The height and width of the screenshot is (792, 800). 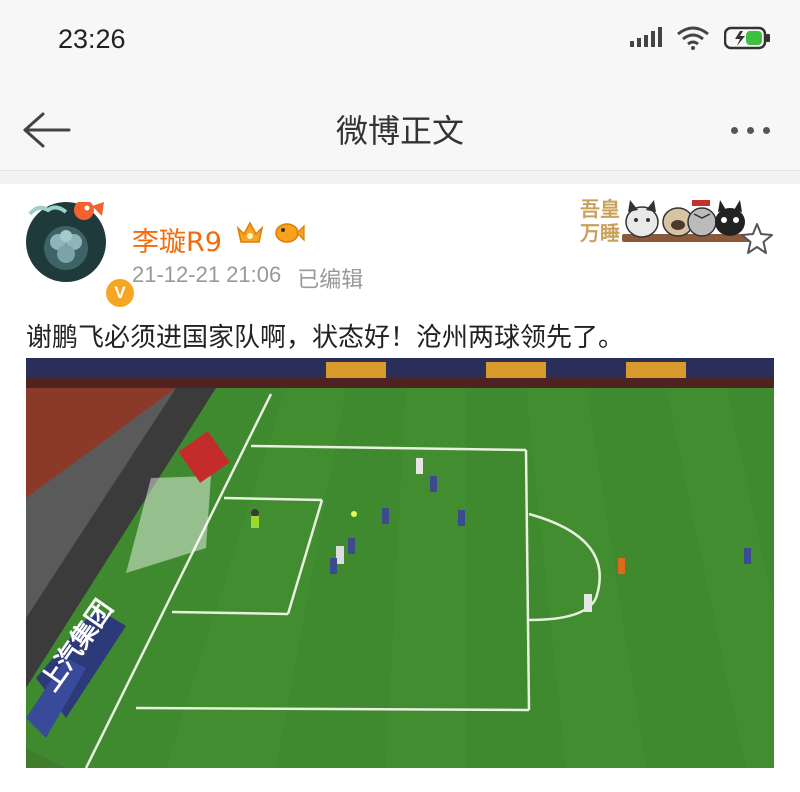 I want to click on crown-badge-icon, so click(x=250, y=233).